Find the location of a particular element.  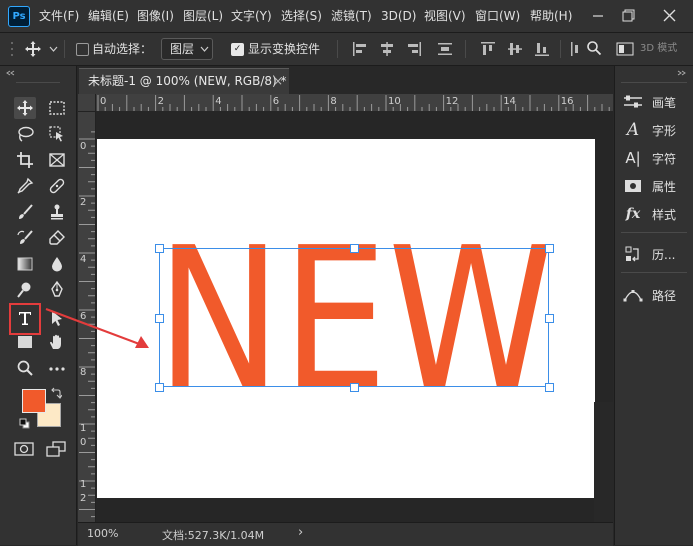

transform-handle-top-left is located at coordinates (159, 248).